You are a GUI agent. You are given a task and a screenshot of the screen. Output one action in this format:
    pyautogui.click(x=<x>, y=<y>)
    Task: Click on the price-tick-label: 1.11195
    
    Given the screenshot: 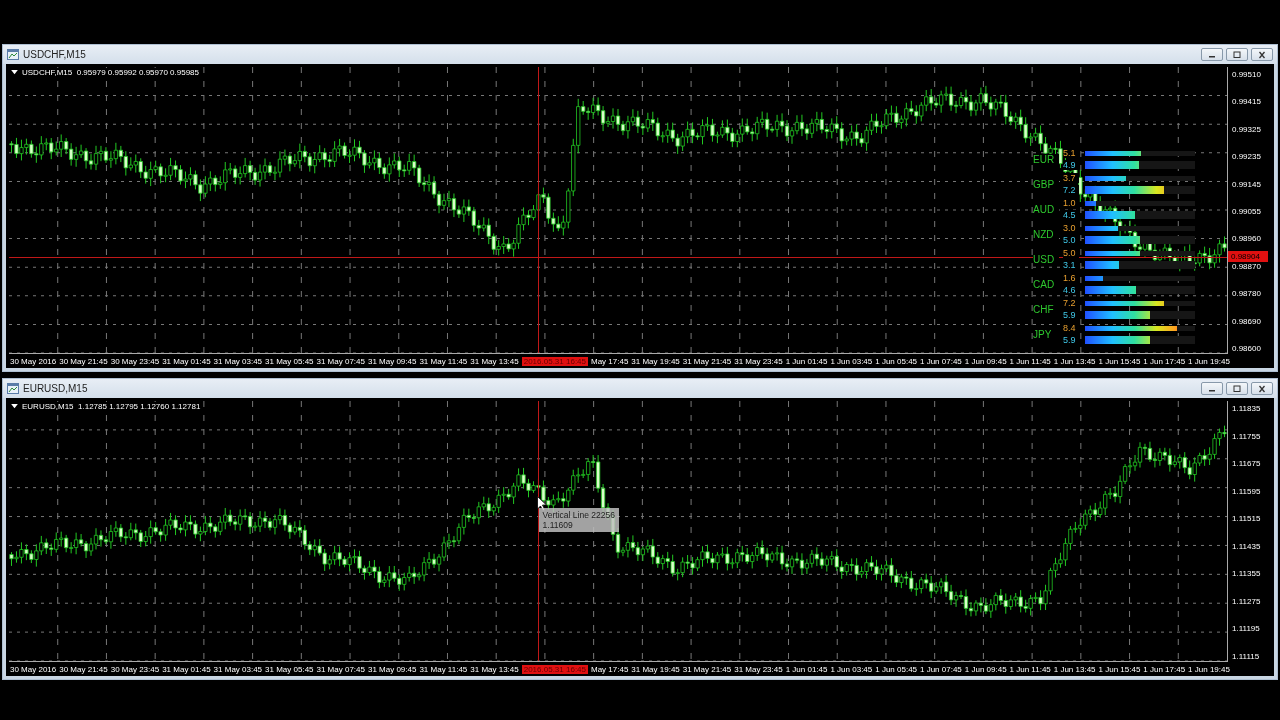 What is the action you would take?
    pyautogui.click(x=1246, y=629)
    